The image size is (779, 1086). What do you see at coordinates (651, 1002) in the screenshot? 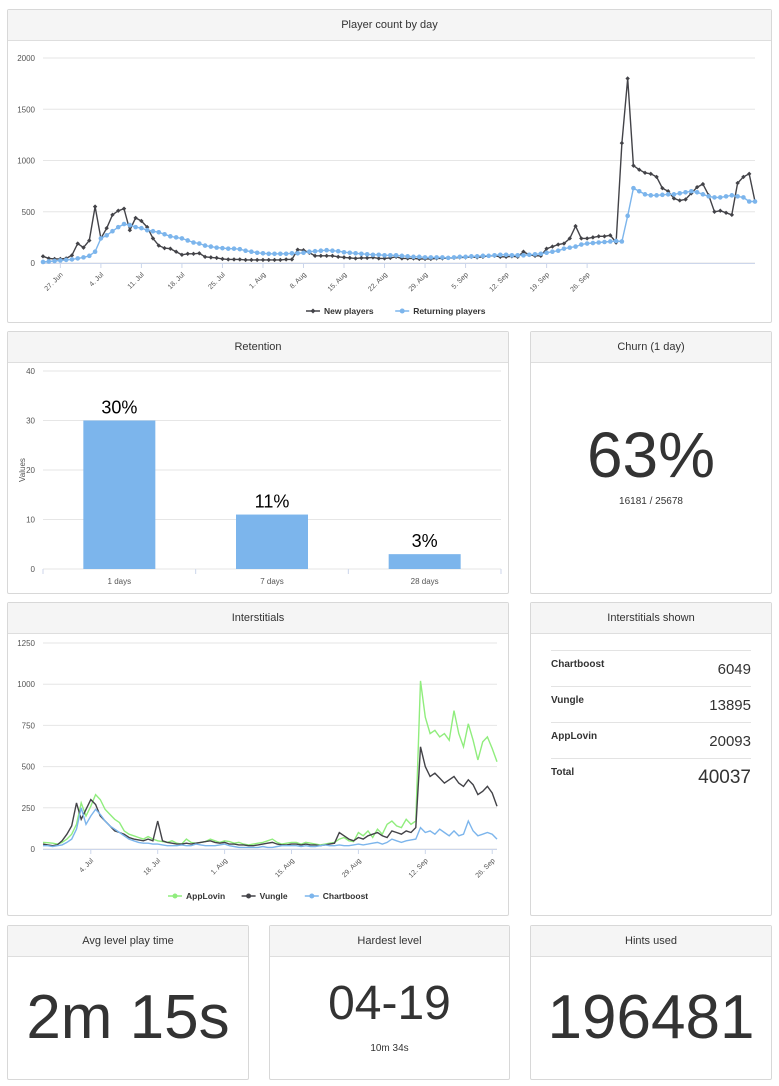
I see `hints-used-panel: Hints used 196481` at bounding box center [651, 1002].